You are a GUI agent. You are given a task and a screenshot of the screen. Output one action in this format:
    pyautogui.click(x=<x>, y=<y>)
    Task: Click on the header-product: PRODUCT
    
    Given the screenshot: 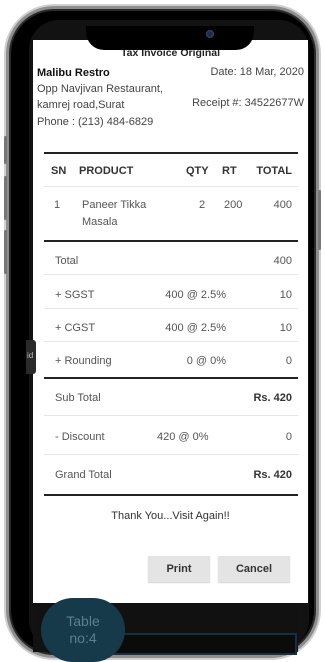 What is the action you would take?
    pyautogui.click(x=106, y=171)
    